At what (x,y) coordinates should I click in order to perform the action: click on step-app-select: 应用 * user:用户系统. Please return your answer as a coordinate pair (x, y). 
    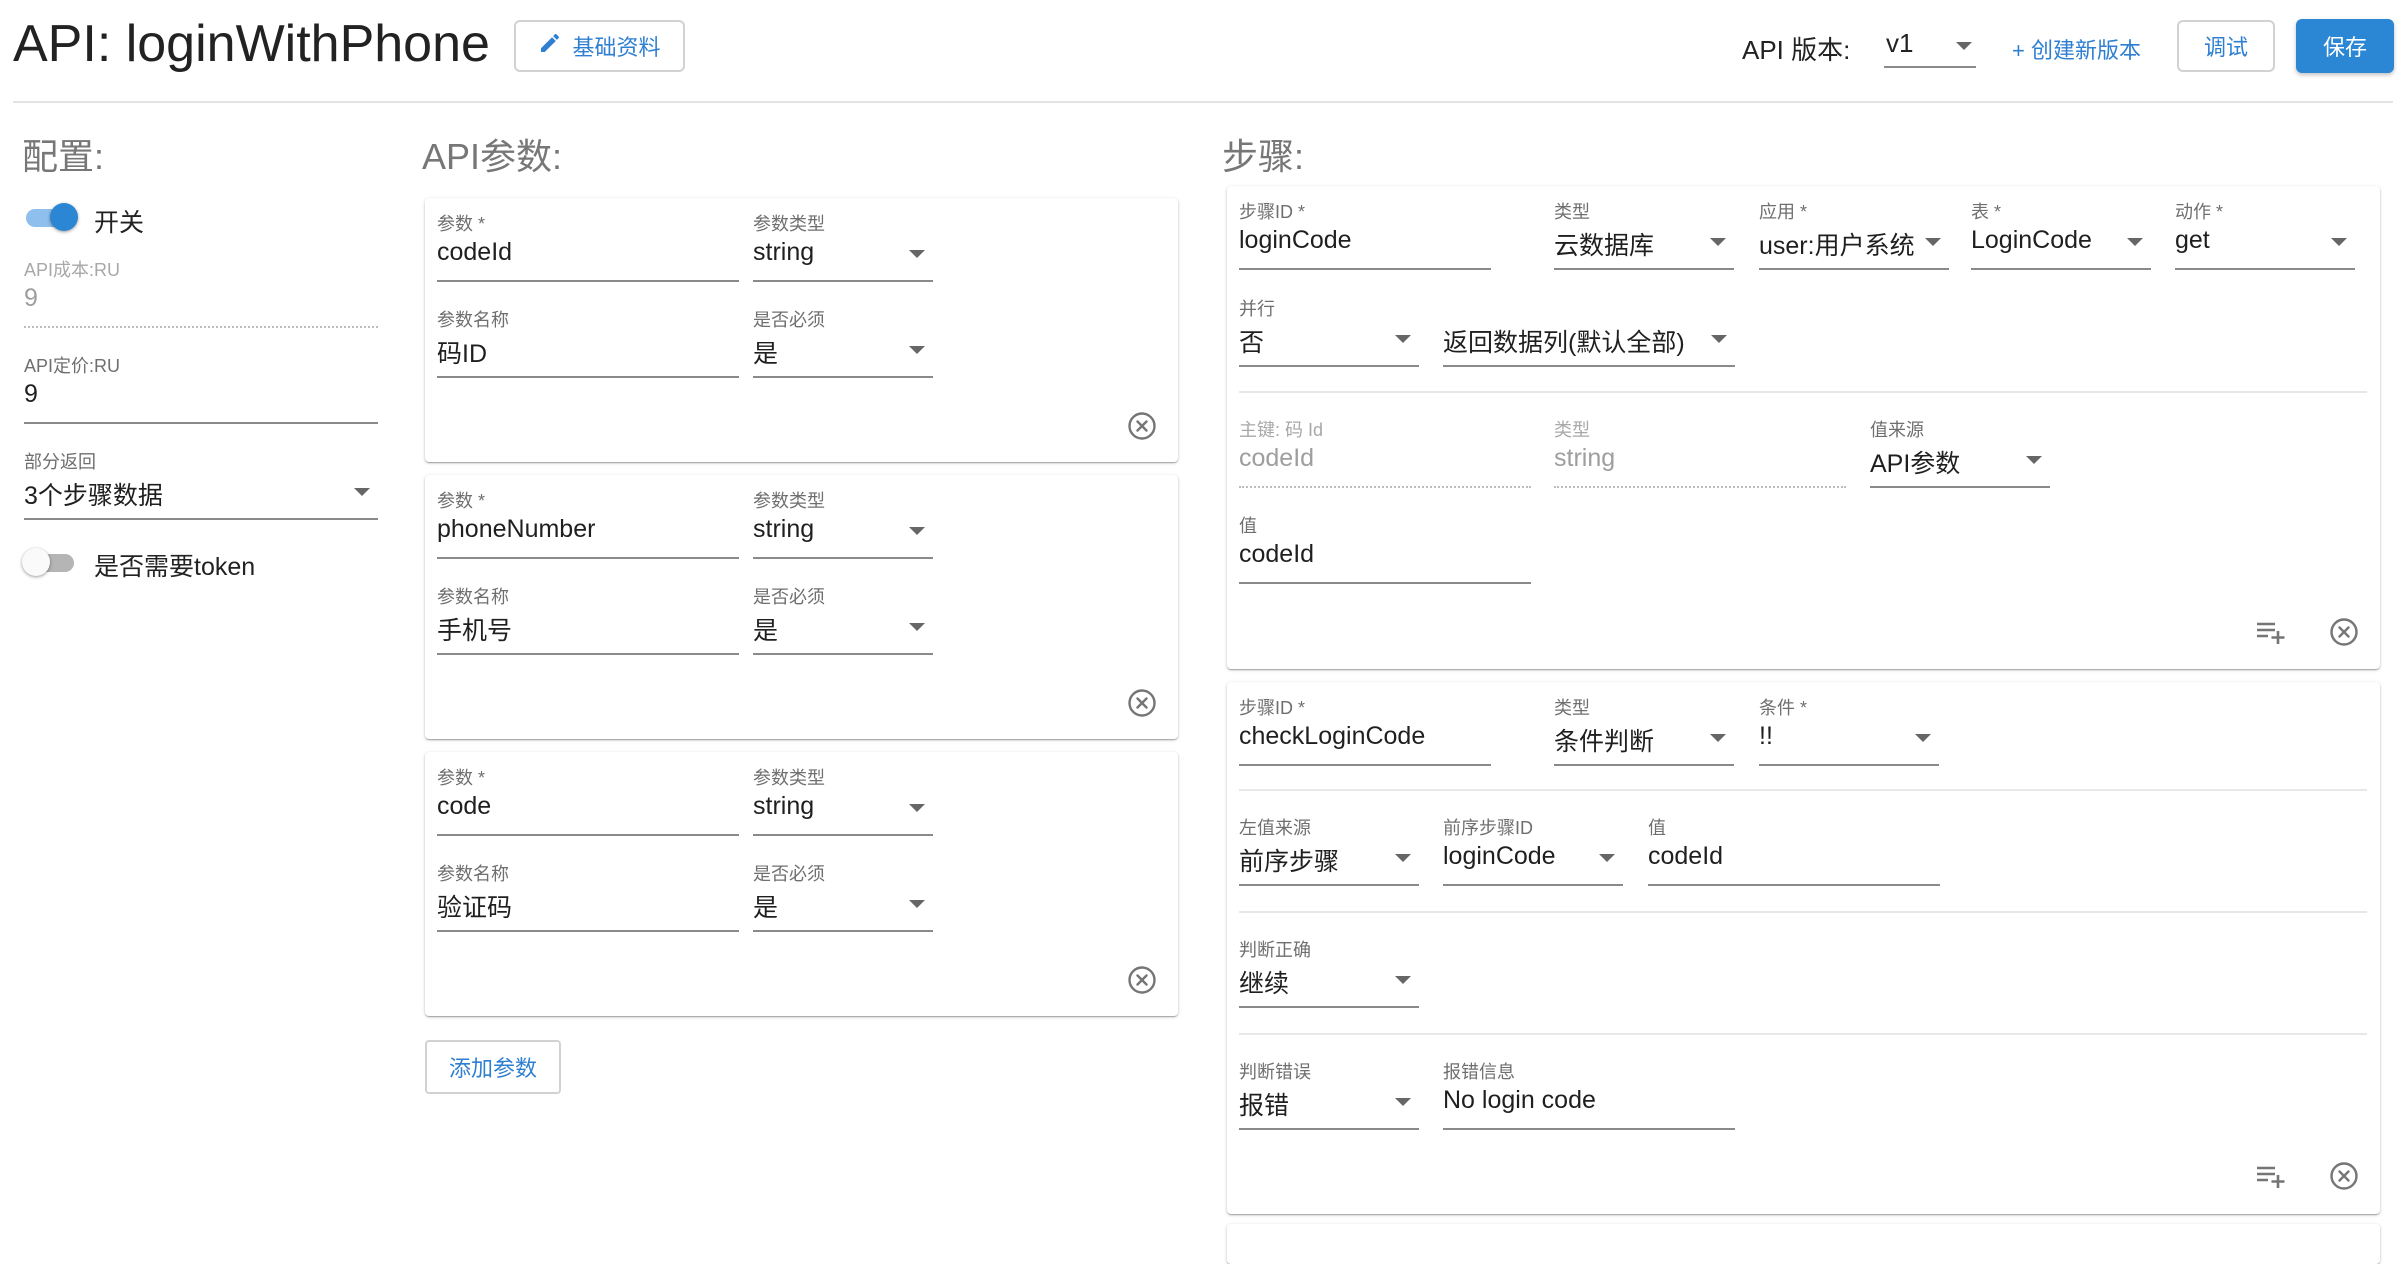
    Looking at the image, I should click on (1854, 234).